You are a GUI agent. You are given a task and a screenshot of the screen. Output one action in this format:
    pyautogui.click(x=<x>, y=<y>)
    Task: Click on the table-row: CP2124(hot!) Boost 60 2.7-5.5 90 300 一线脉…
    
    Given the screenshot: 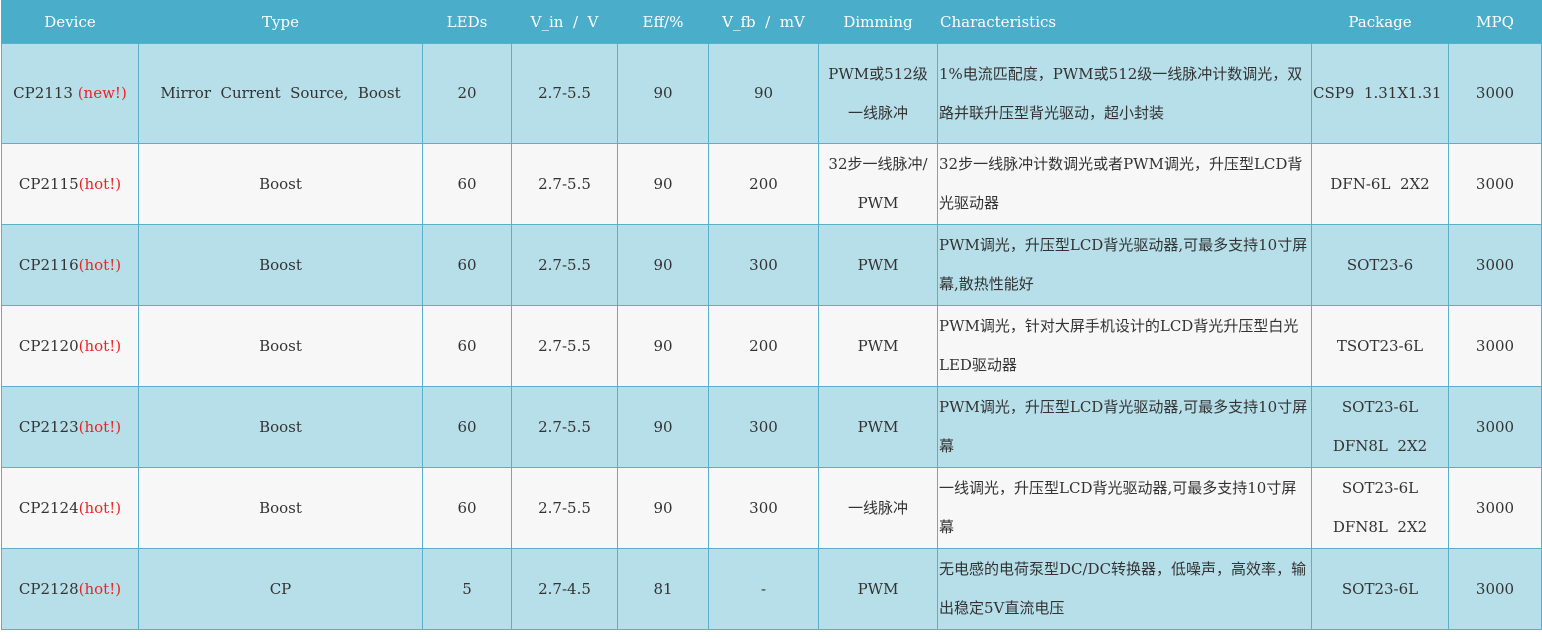 What is the action you would take?
    pyautogui.click(x=771, y=508)
    